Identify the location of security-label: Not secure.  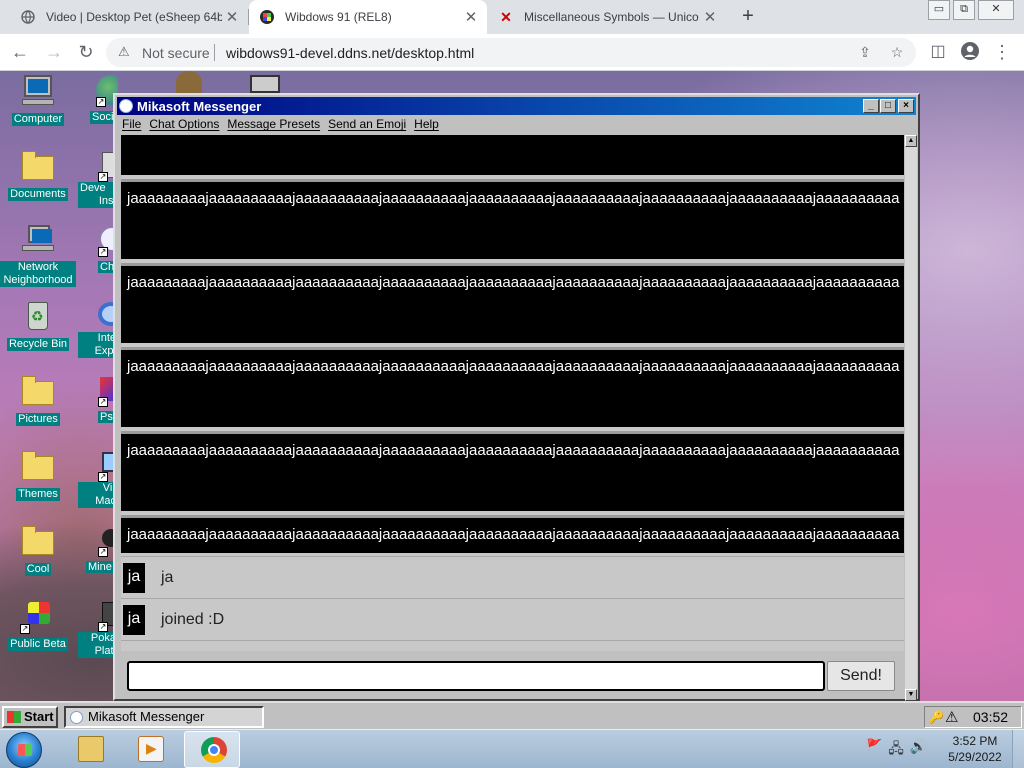
(176, 53).